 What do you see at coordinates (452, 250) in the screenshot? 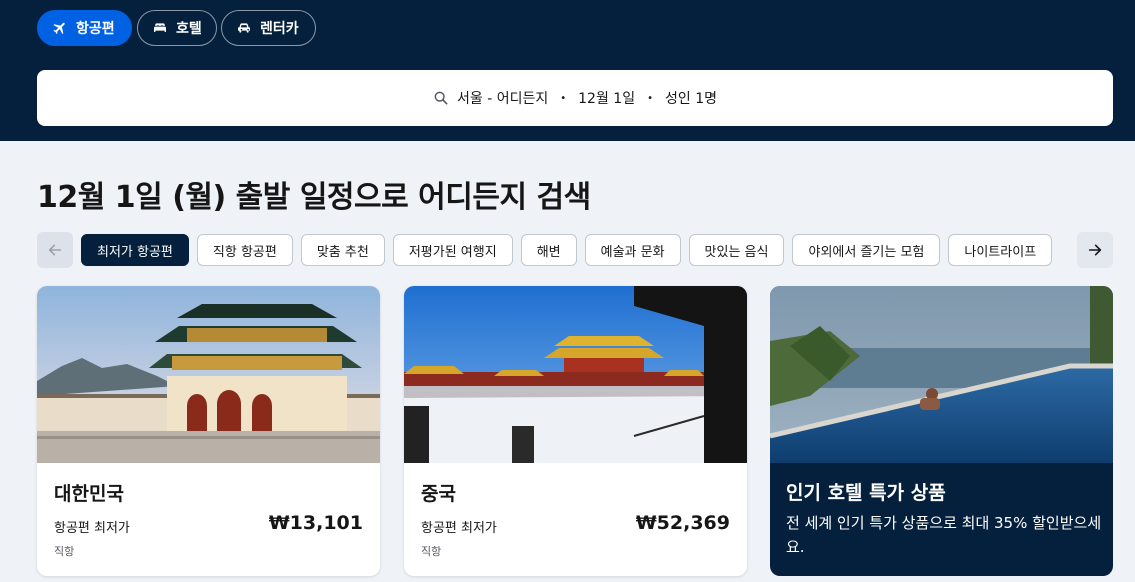
I see `chip-underrated: 저평가된 여행지` at bounding box center [452, 250].